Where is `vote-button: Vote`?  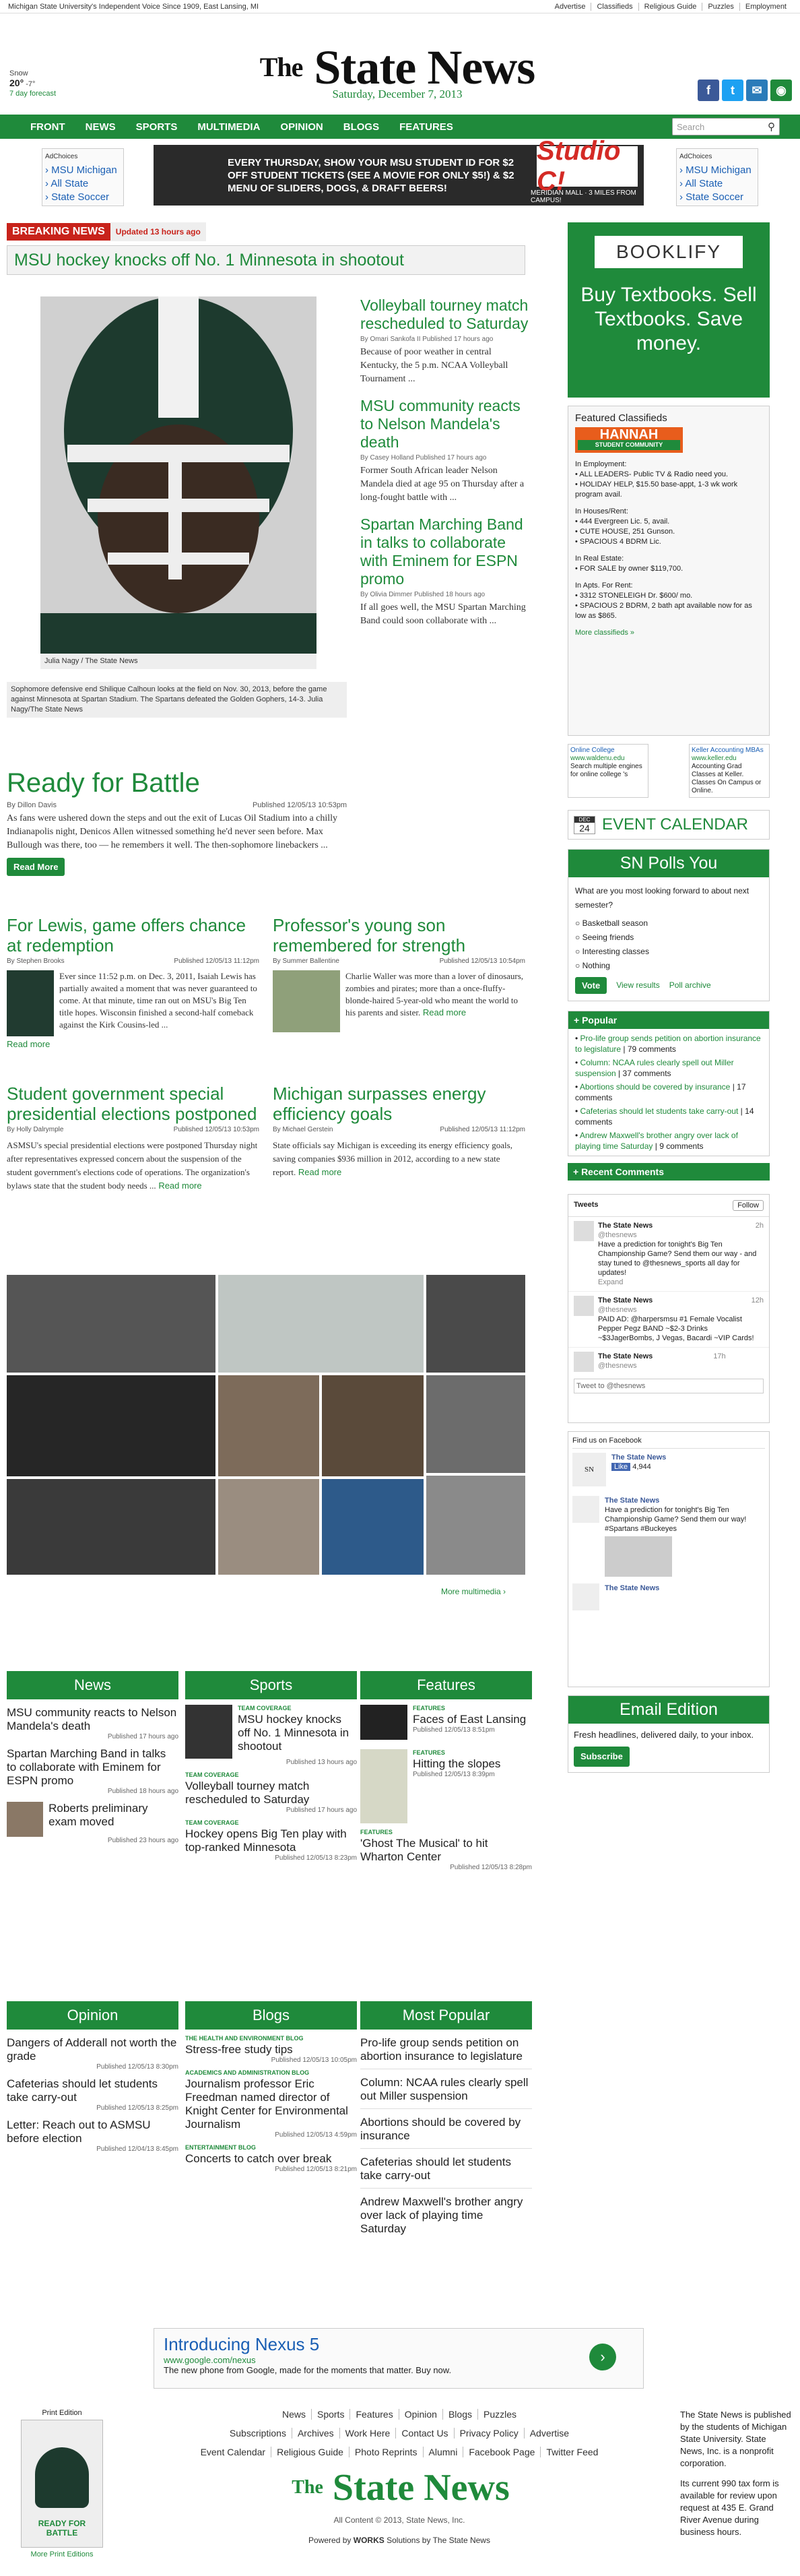
vote-button: Vote is located at coordinates (591, 985).